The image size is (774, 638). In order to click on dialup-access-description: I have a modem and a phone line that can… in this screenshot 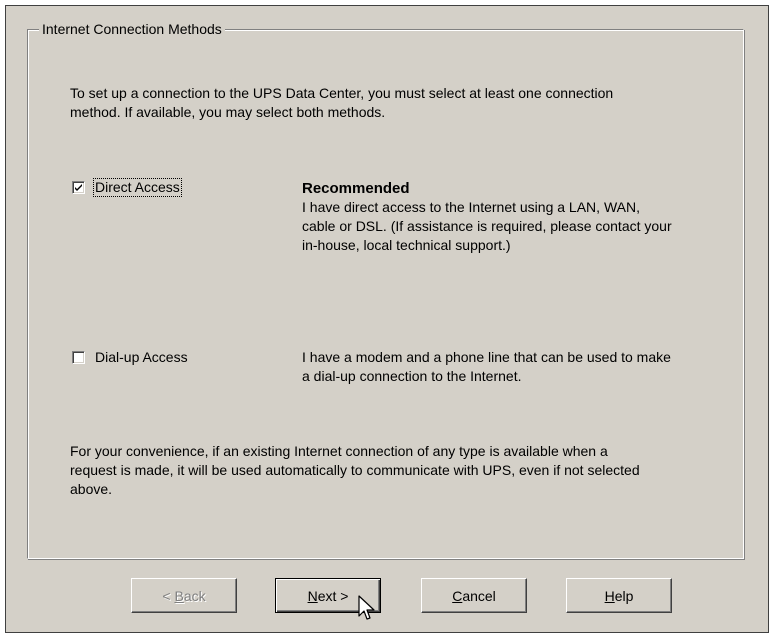, I will do `click(486, 367)`.